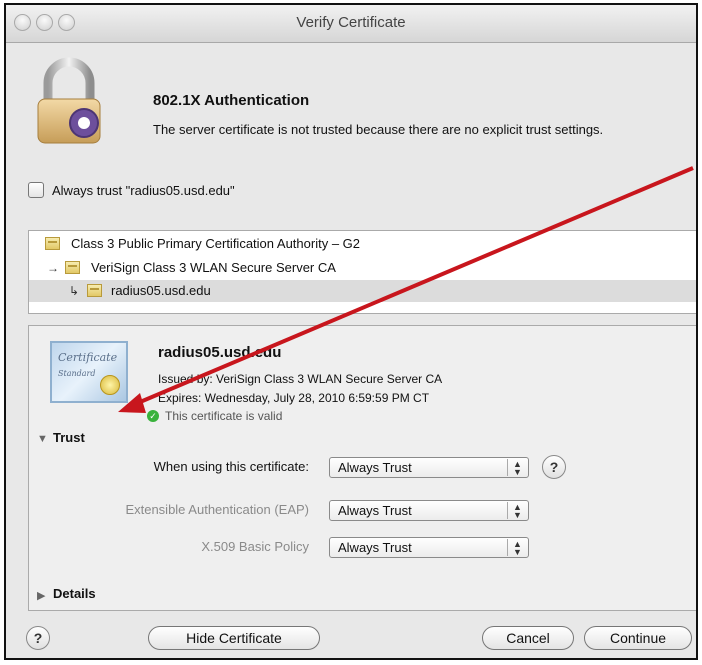 The width and height of the screenshot is (702, 665). What do you see at coordinates (429, 510) in the screenshot?
I see `eap-trust-select: Always Trust ▲ ▼` at bounding box center [429, 510].